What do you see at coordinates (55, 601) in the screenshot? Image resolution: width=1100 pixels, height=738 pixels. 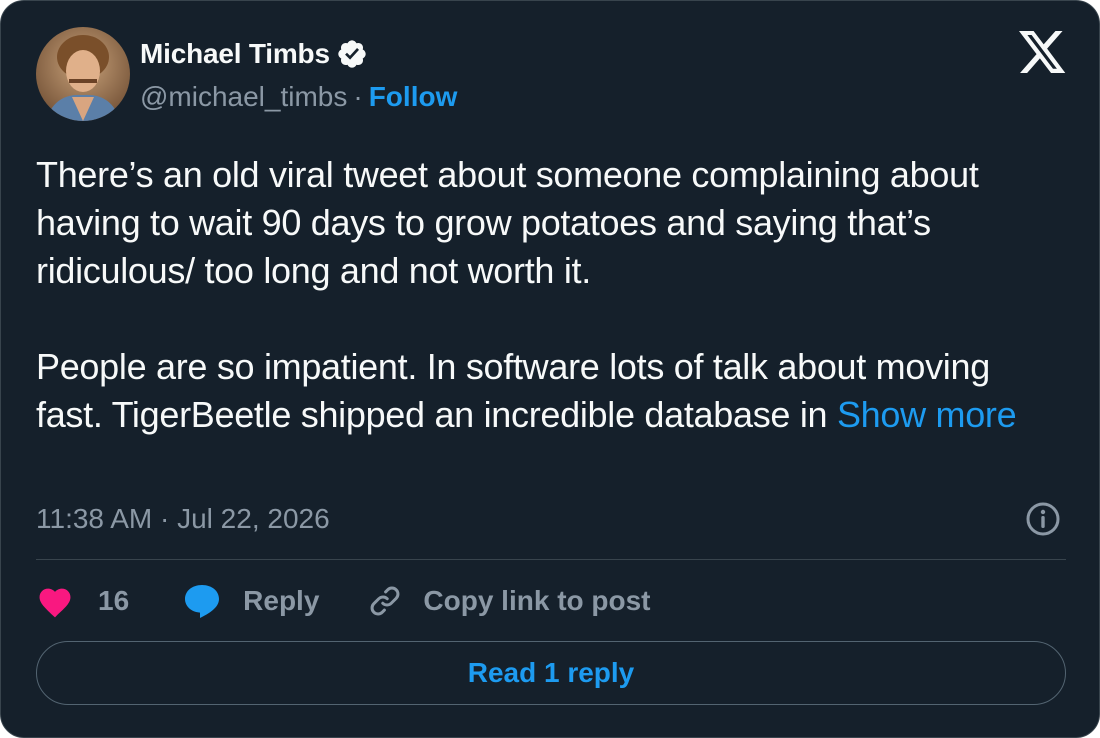 I see `heart-icon` at bounding box center [55, 601].